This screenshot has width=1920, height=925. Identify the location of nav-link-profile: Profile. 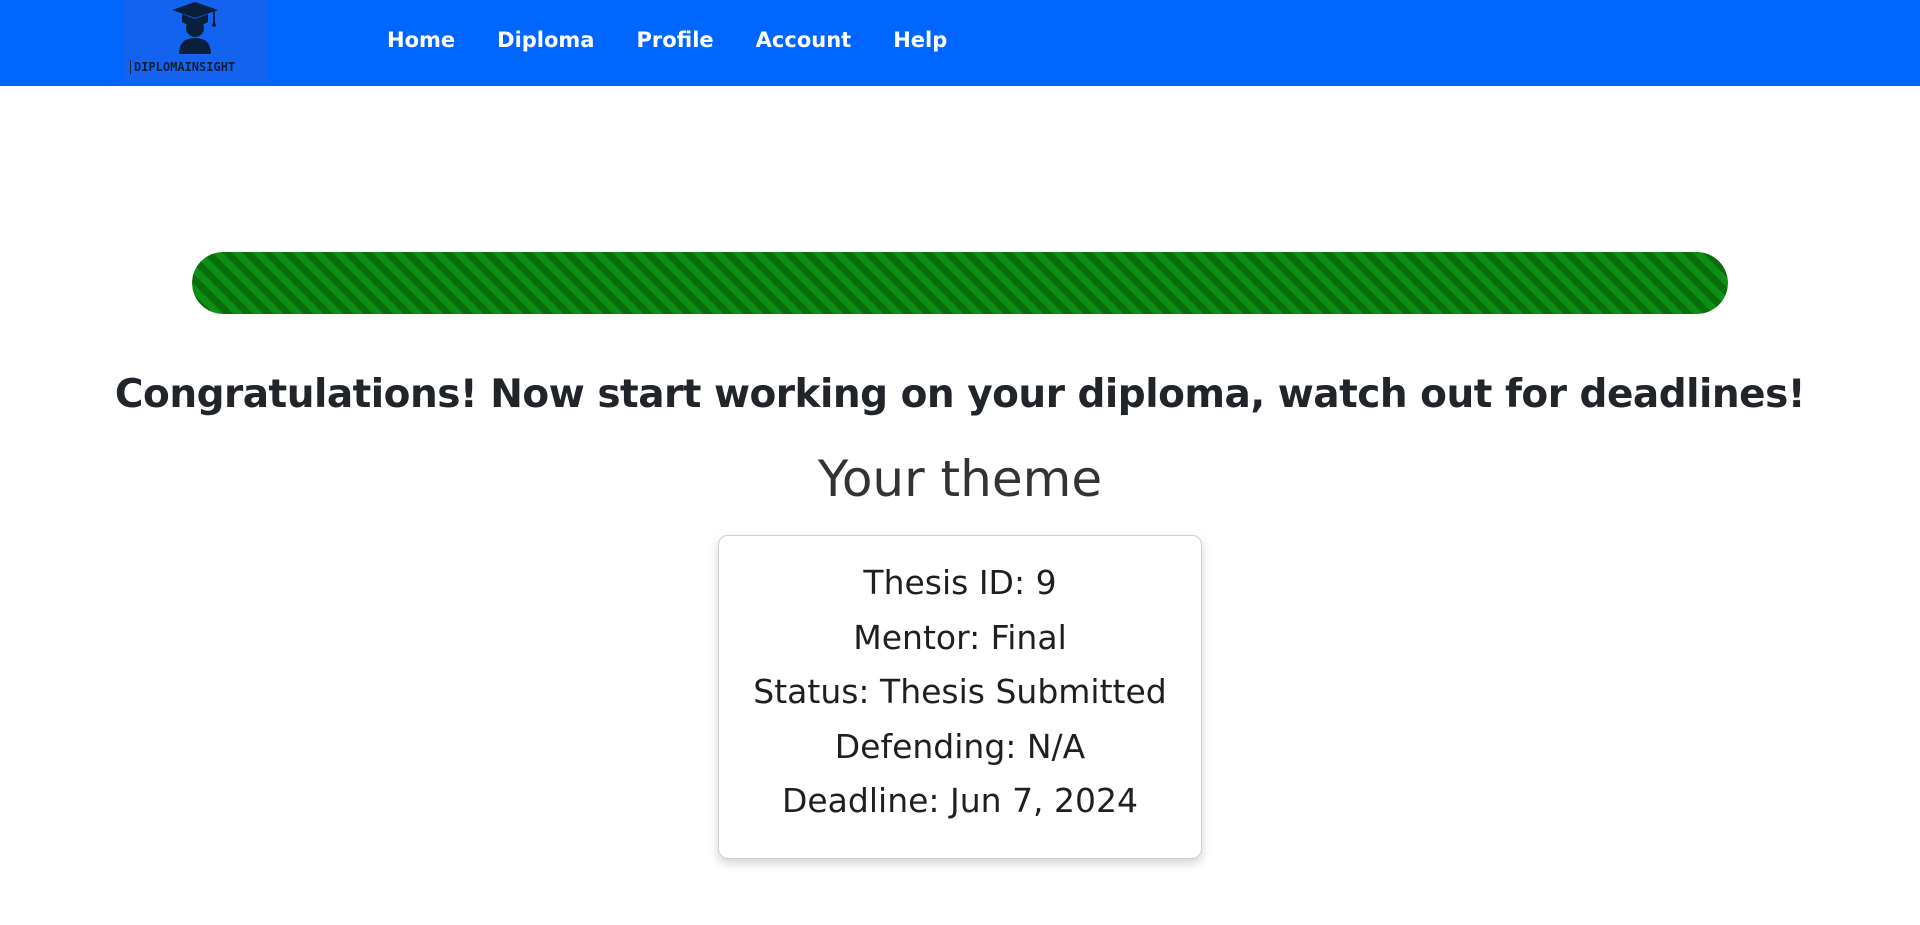
(674, 40).